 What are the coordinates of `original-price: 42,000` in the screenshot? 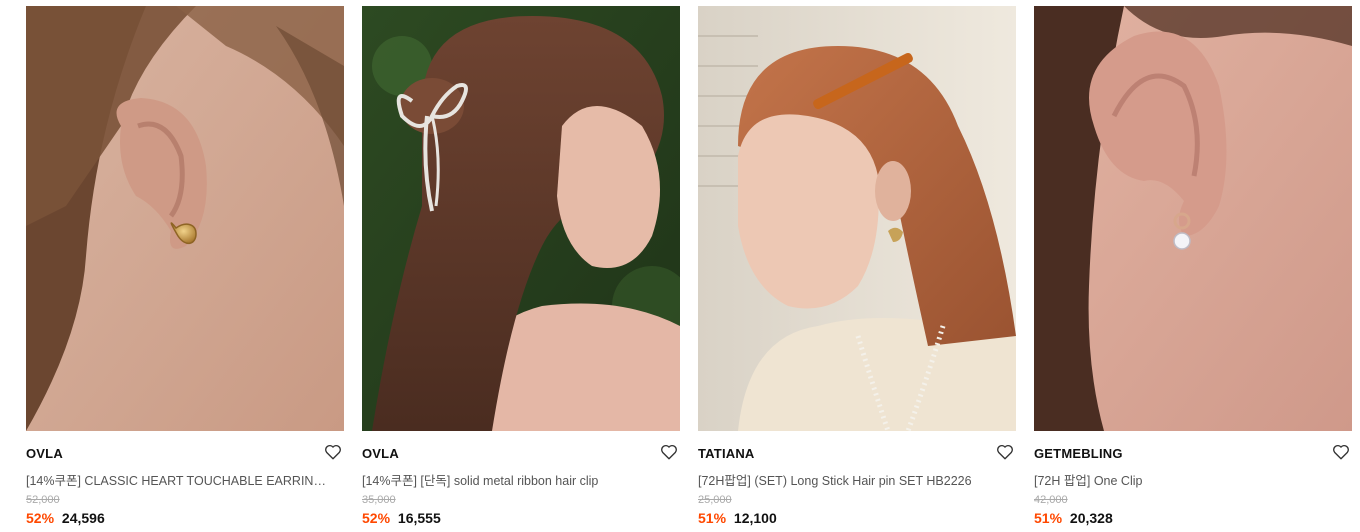 It's located at (1051, 500).